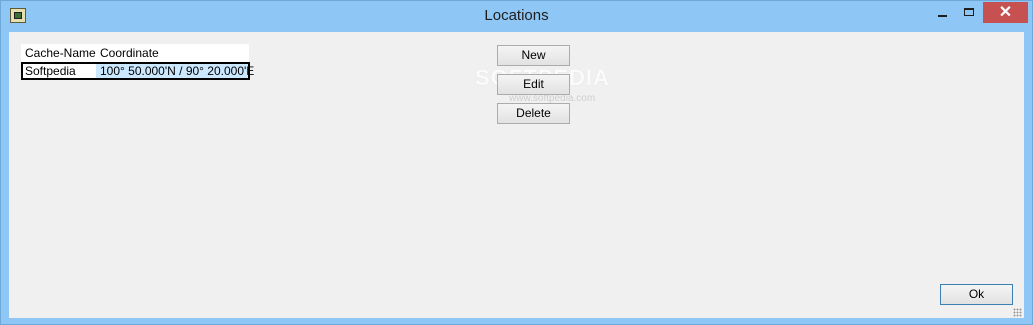 The image size is (1033, 325). I want to click on window-title: Locations, so click(516, 15).